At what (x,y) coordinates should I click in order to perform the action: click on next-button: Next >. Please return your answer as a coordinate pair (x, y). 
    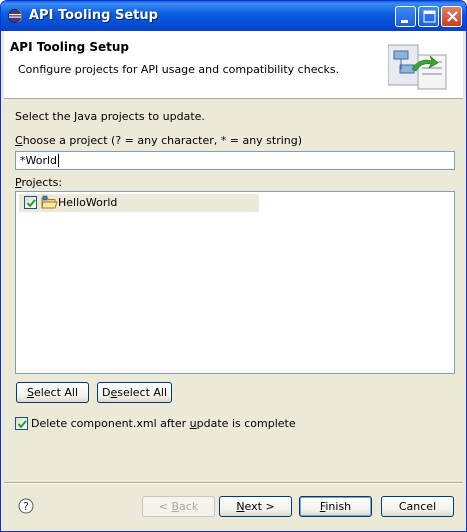
    Looking at the image, I should click on (255, 506).